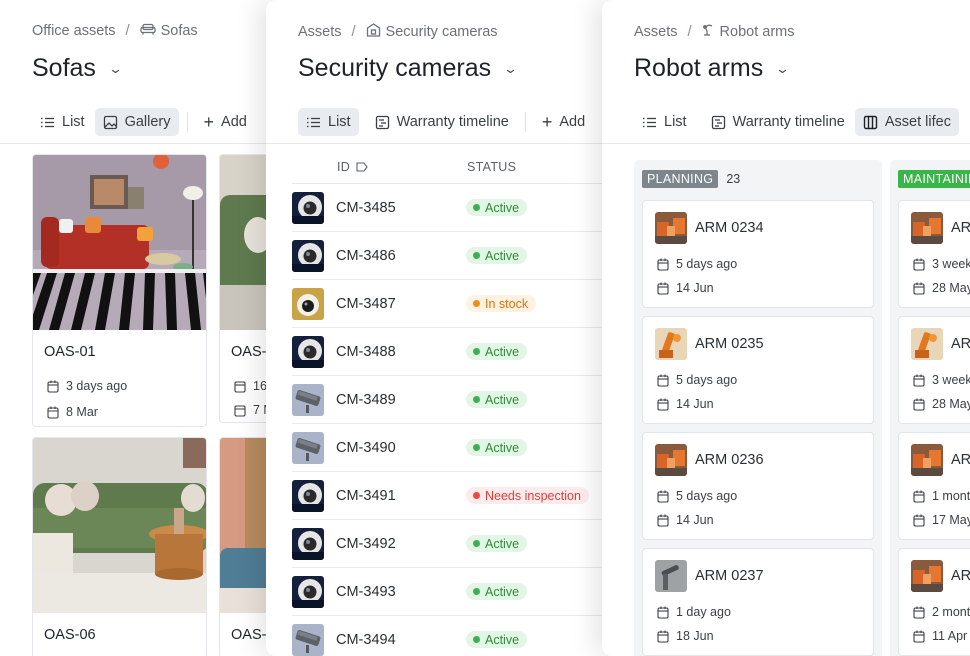  I want to click on table-row: CM-3490 Active, so click(464, 448).